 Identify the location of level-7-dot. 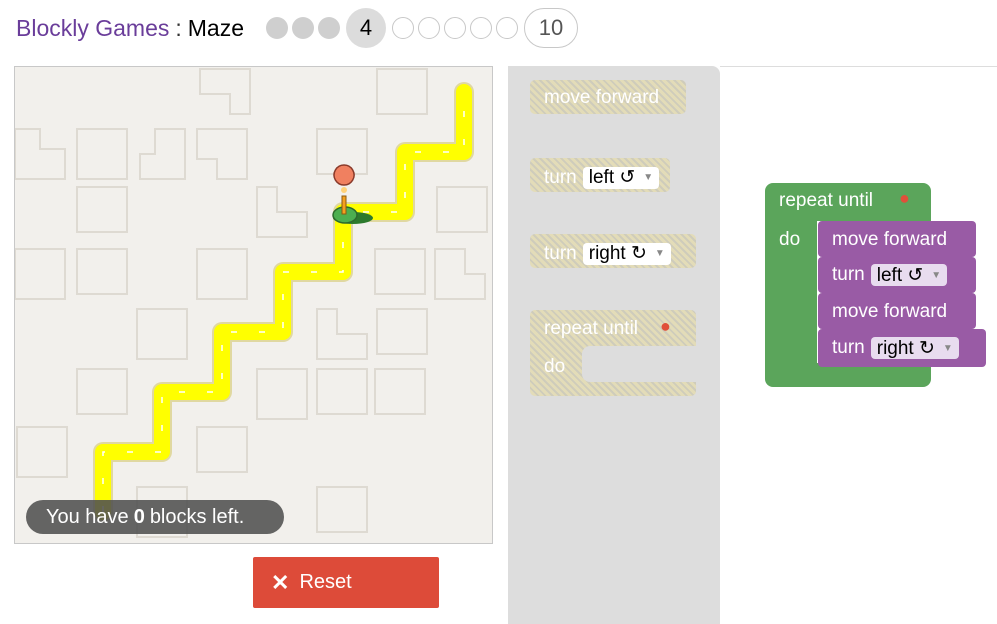
(455, 28).